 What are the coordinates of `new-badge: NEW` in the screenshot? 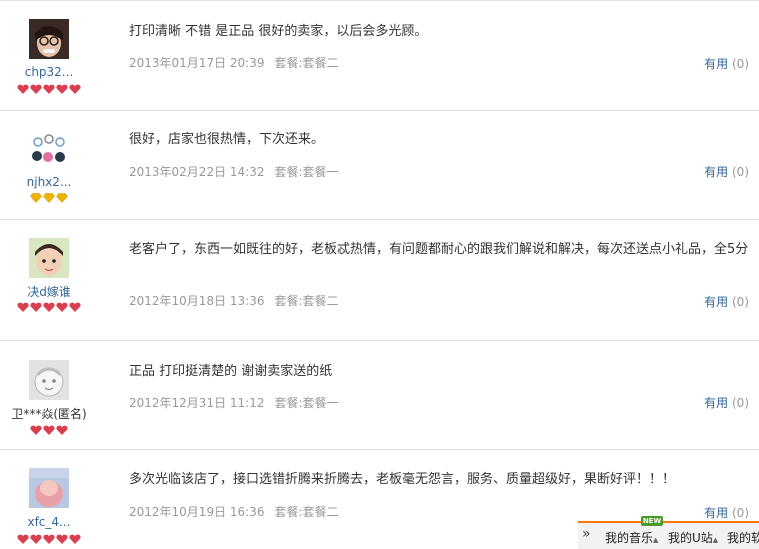 It's located at (652, 521).